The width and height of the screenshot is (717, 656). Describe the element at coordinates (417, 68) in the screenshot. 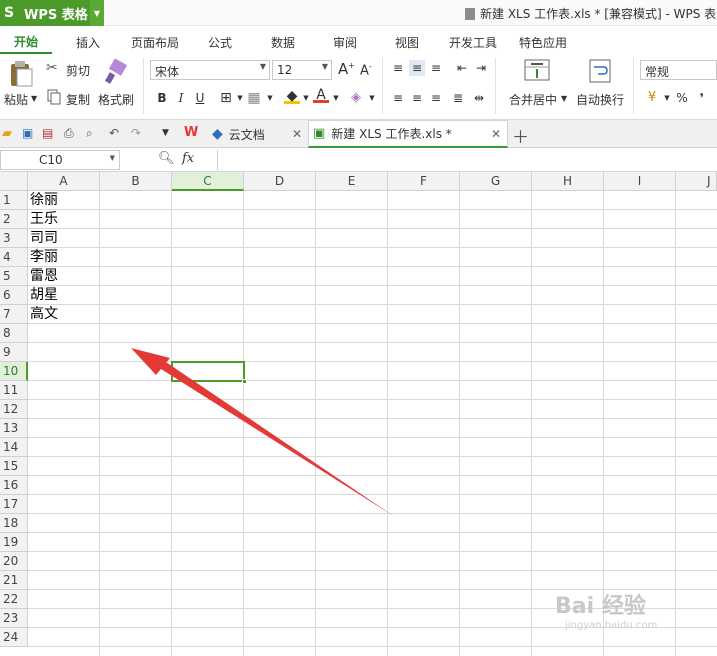

I see `align-middle-icon: ≡` at that location.